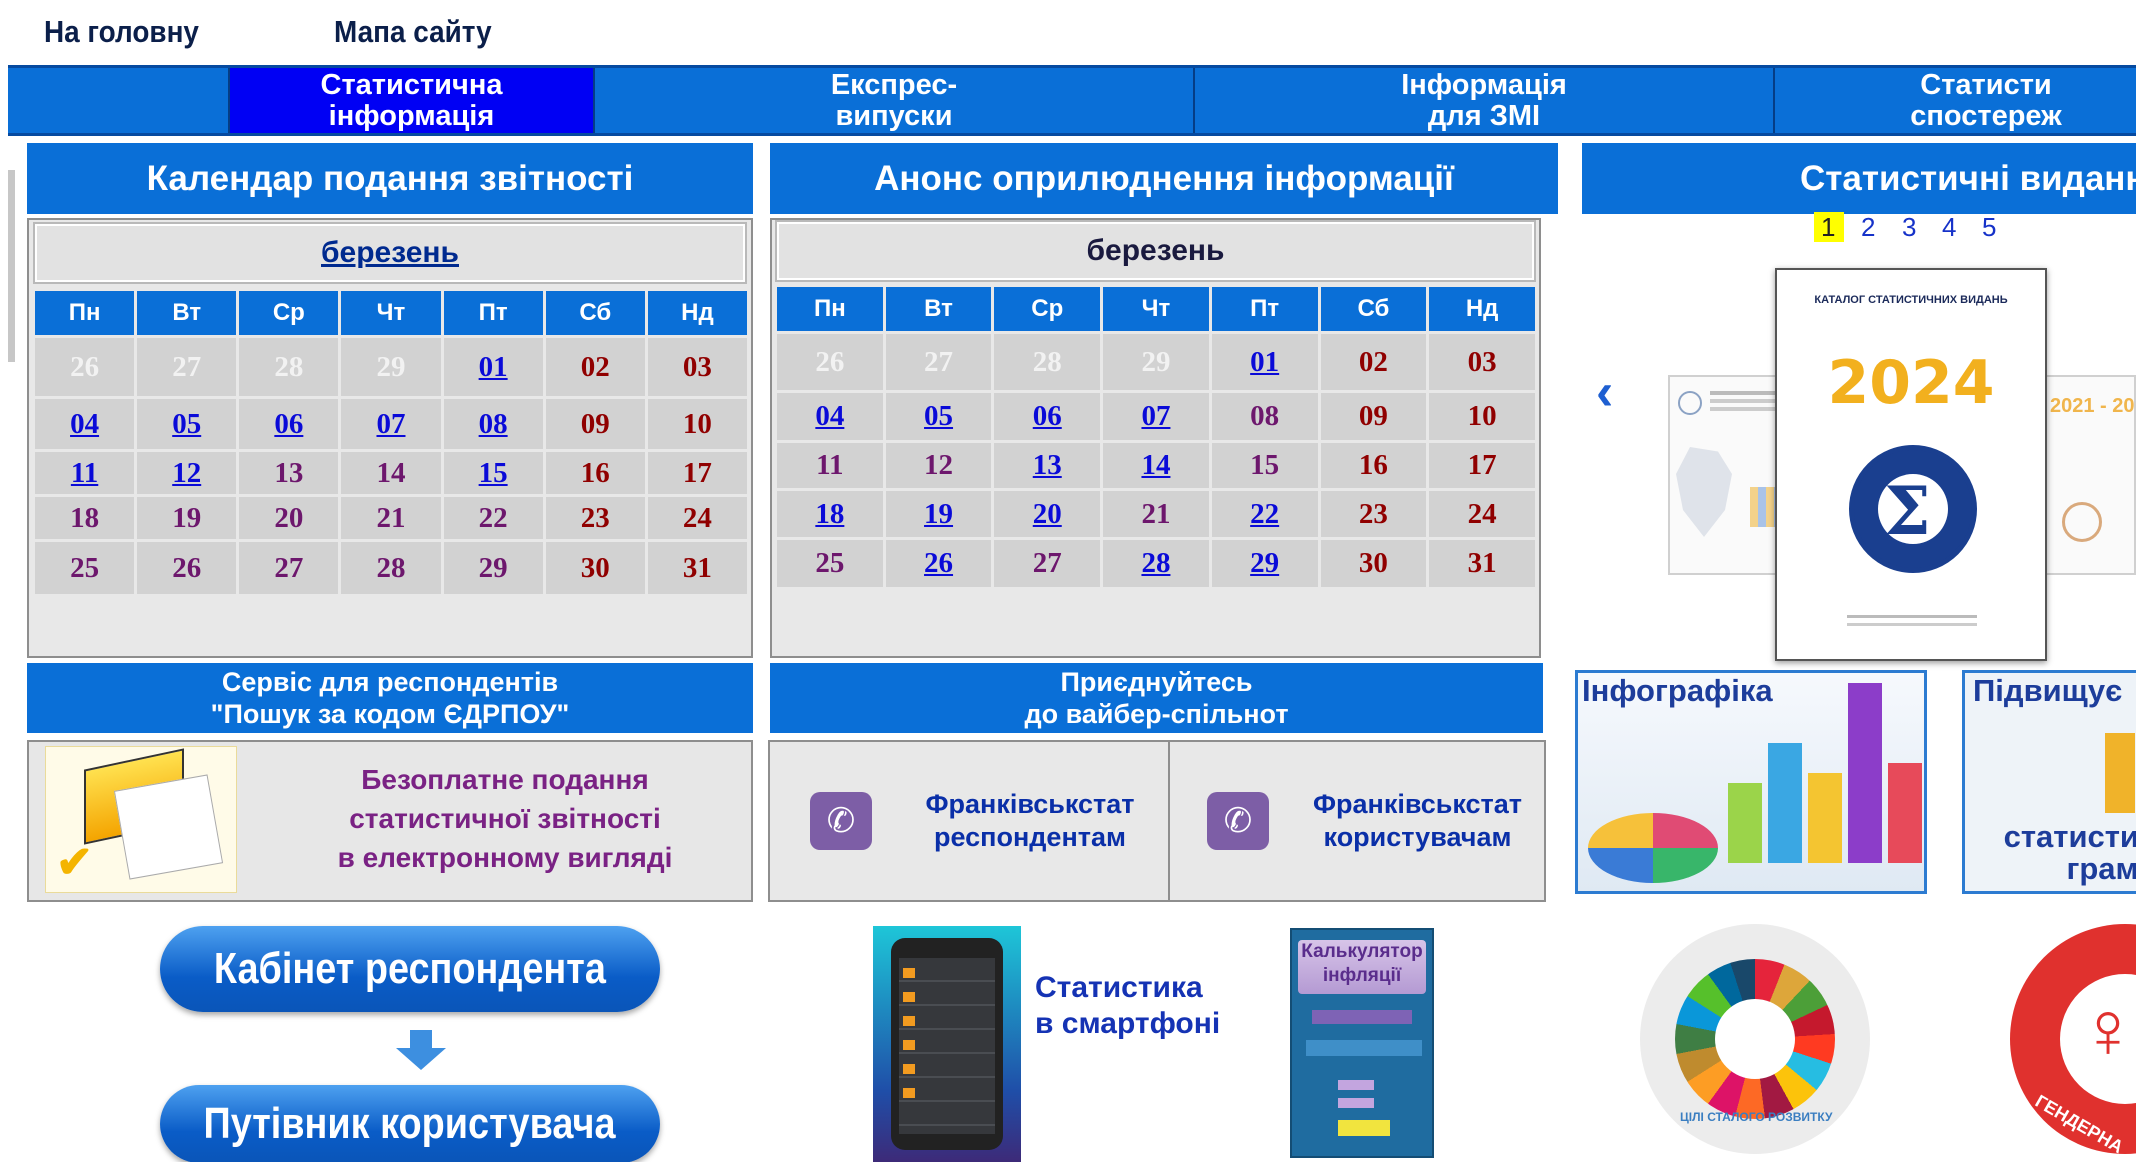 The width and height of the screenshot is (2136, 1162). I want to click on calendar-day: 03, so click(1482, 362).